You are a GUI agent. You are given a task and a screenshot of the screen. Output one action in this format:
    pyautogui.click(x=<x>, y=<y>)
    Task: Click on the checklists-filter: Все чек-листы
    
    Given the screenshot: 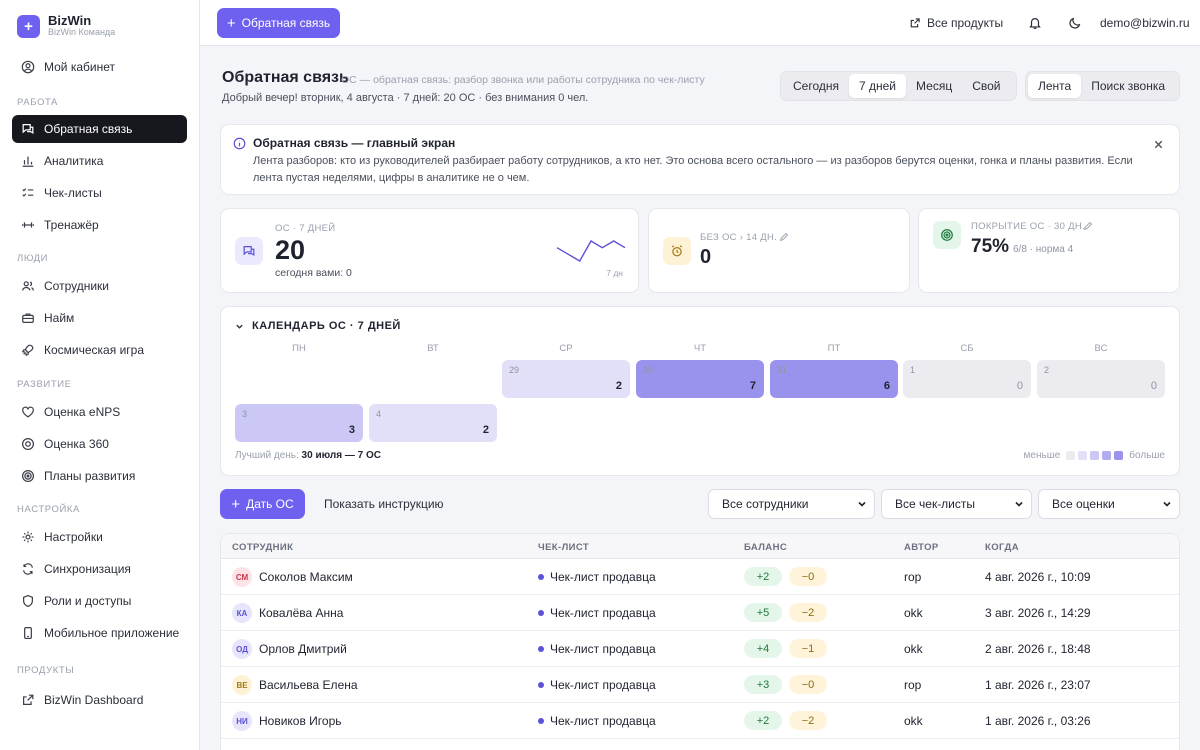 What is the action you would take?
    pyautogui.click(x=956, y=504)
    